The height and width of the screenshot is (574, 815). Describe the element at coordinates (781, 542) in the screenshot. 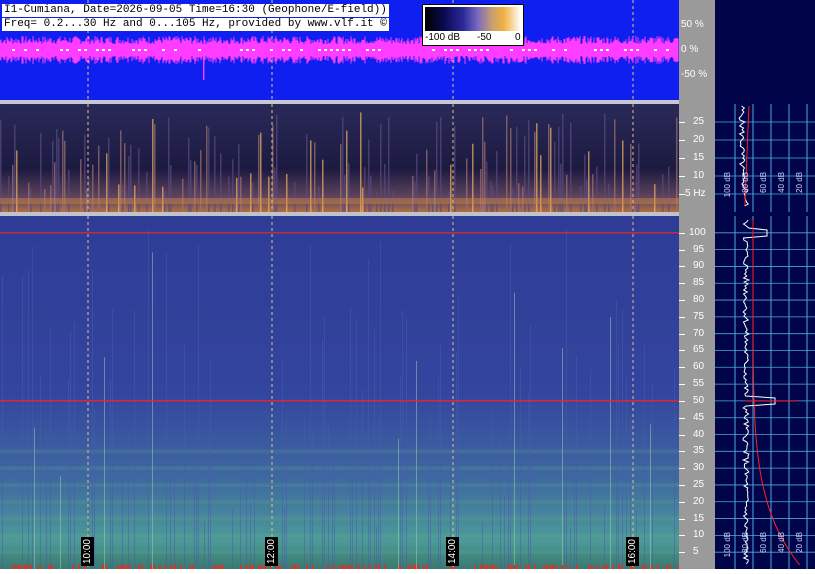

I see `spectrum-db-label: 40 dB` at that location.